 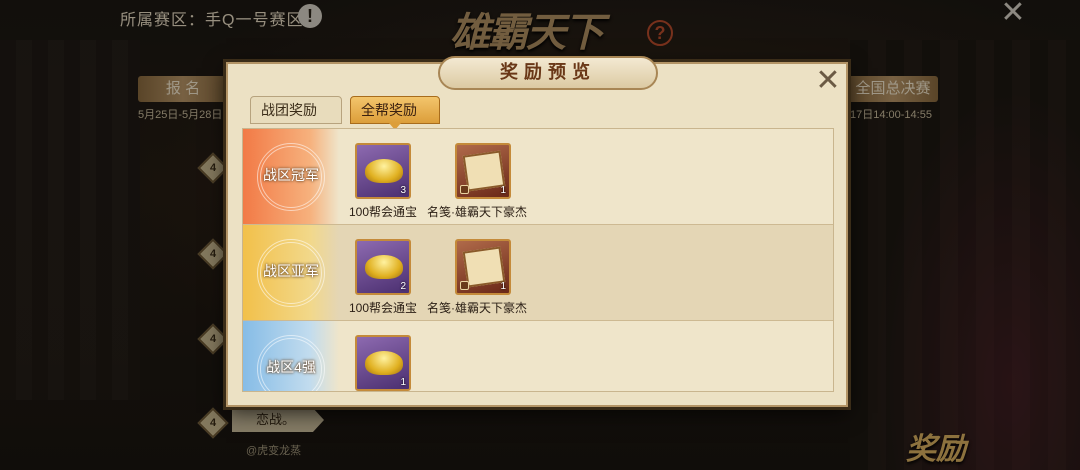 I want to click on reward-row-runner-up: 战区亚军 2 100帮会通宝 1 名笺·雄霸天下豪杰, so click(x=538, y=273).